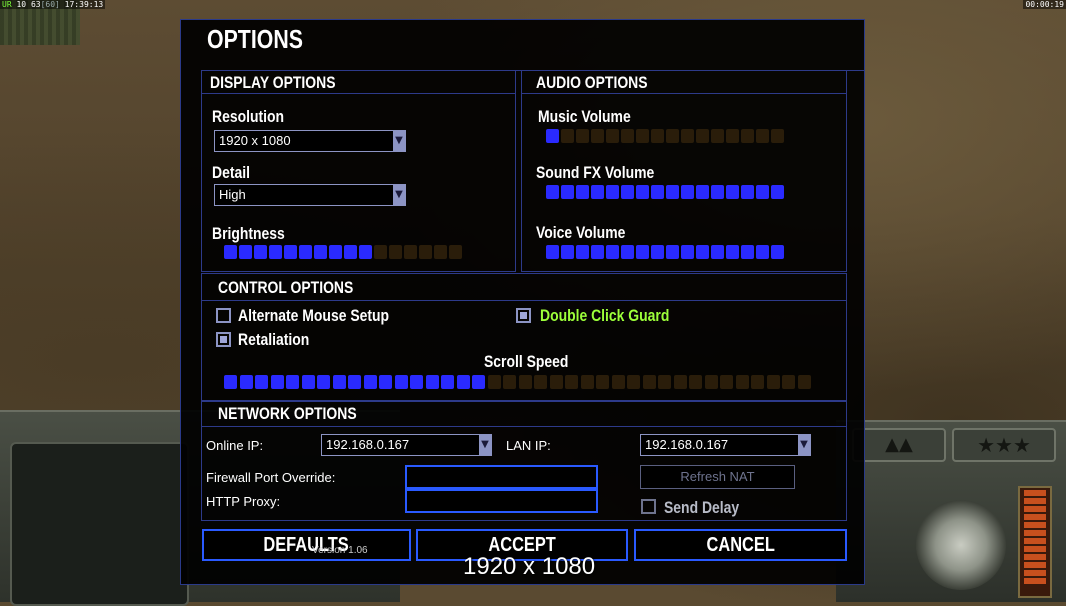 The width and height of the screenshot is (1066, 606). What do you see at coordinates (665, 192) in the screenshot?
I see `sfx-volume-slider` at bounding box center [665, 192].